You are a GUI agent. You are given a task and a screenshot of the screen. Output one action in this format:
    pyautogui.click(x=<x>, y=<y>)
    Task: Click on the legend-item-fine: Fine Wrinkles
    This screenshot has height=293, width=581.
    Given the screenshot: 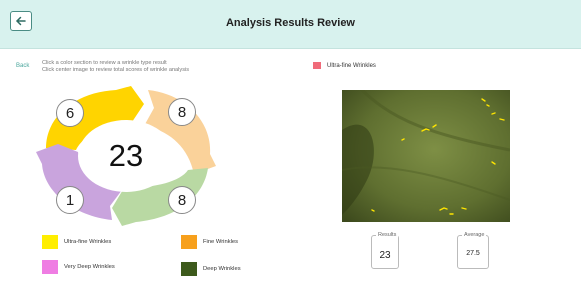 What is the action you would take?
    pyautogui.click(x=209, y=242)
    